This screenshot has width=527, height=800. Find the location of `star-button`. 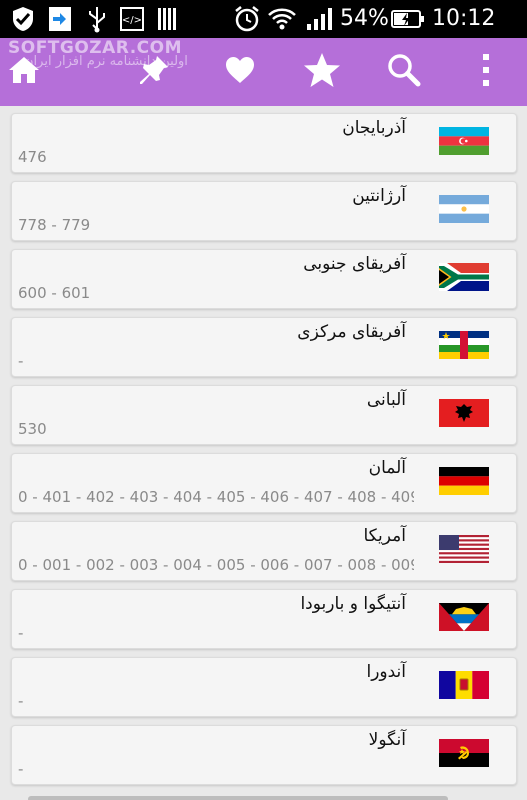

star-button is located at coordinates (322, 72).